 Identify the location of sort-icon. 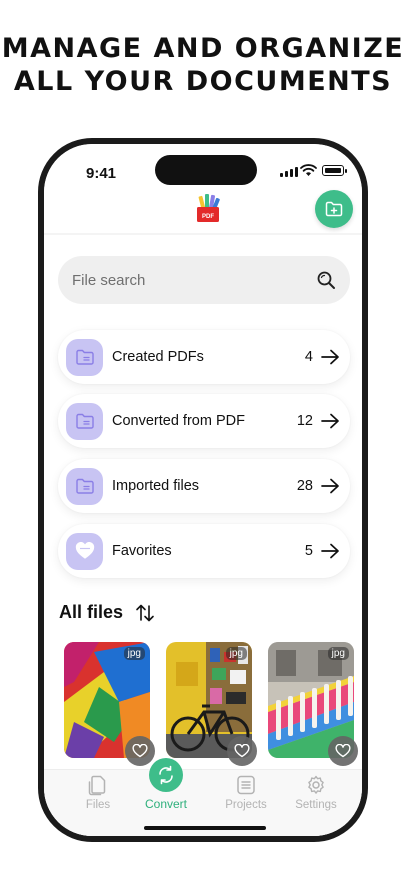
(145, 613).